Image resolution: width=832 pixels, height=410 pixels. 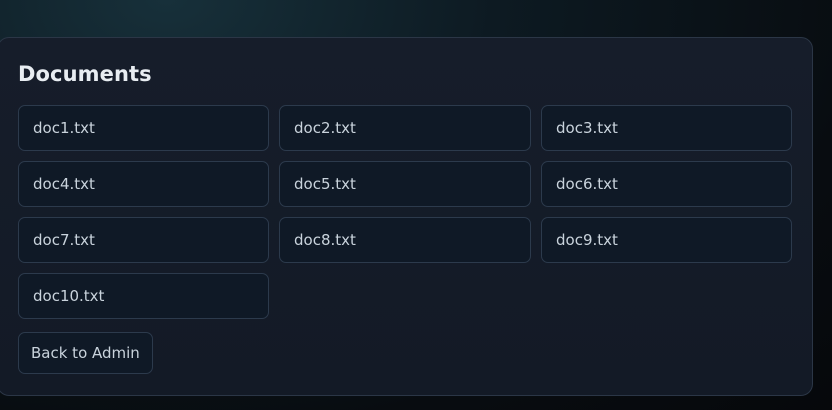 I want to click on document-item: doc2.txt, so click(x=405, y=128).